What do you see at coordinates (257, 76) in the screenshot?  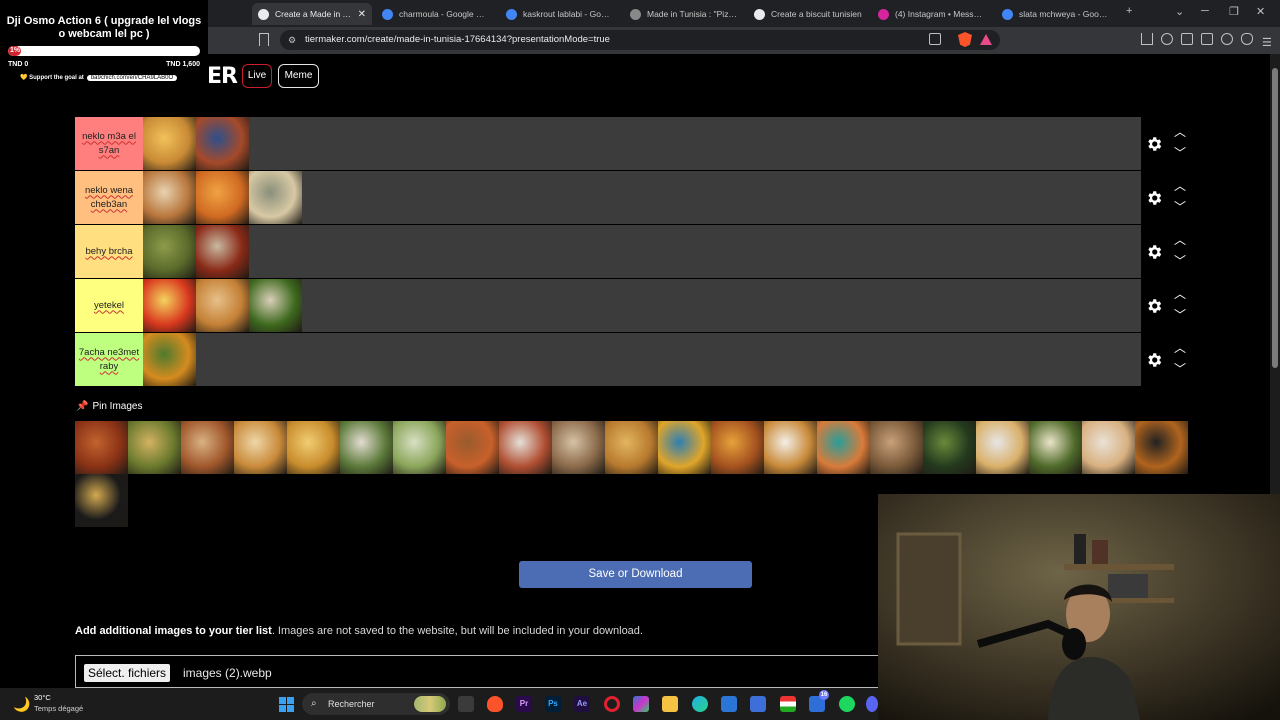 I see `nav-live-button: Live` at bounding box center [257, 76].